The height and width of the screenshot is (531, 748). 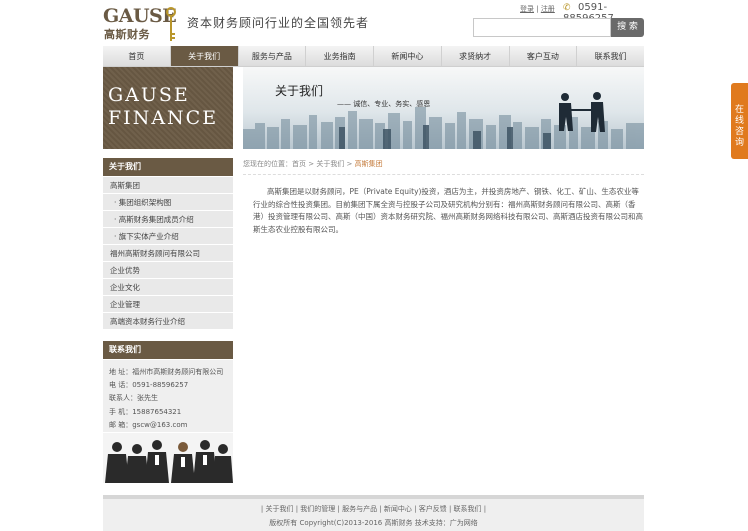 I want to click on sidebar-item-industry-intro: 高端资本财务行业介绍, so click(x=168, y=321).